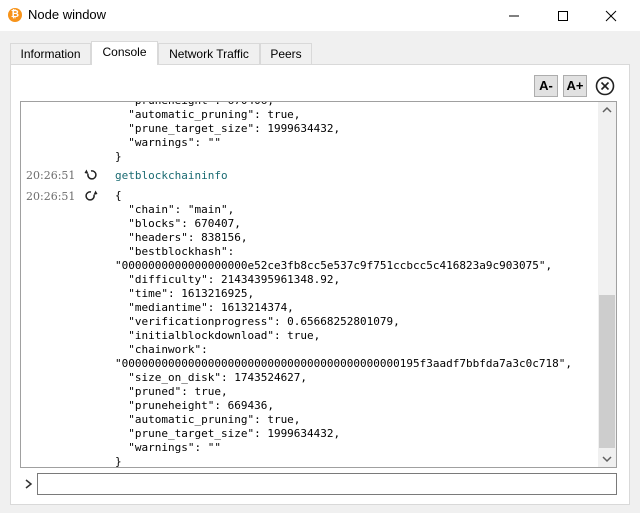 This screenshot has width=640, height=513. I want to click on reply-output-line: "blocks": 670407,, so click(178, 223).